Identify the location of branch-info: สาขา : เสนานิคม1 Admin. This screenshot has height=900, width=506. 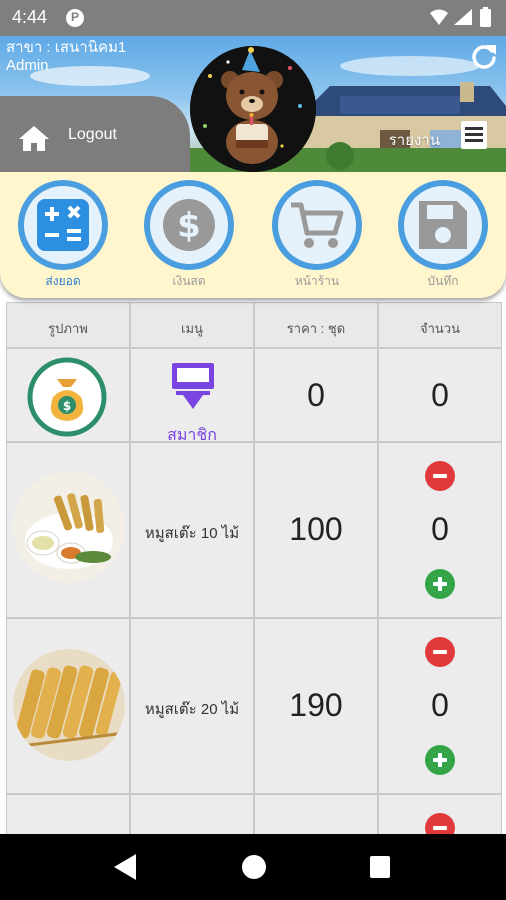
(66, 57).